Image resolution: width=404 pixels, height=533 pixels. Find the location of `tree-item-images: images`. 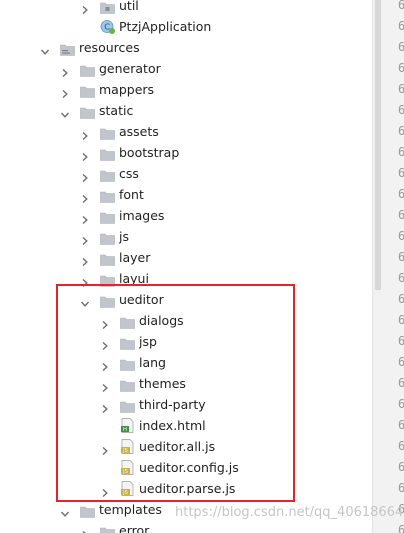

tree-item-images: images is located at coordinates (185, 215).